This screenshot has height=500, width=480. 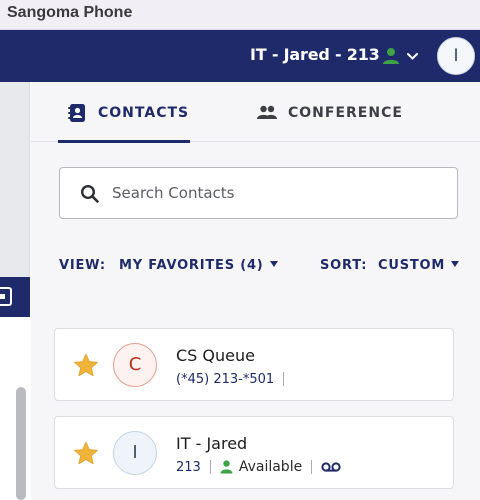 What do you see at coordinates (225, 379) in the screenshot?
I see `contact-number: (*45) 213-*501` at bounding box center [225, 379].